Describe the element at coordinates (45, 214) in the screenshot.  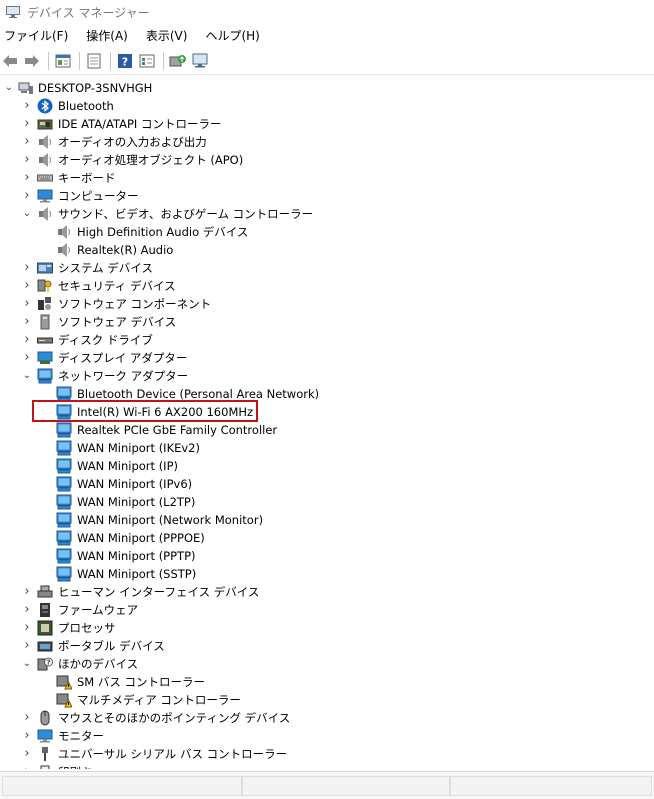
I see `speaker-icon` at that location.